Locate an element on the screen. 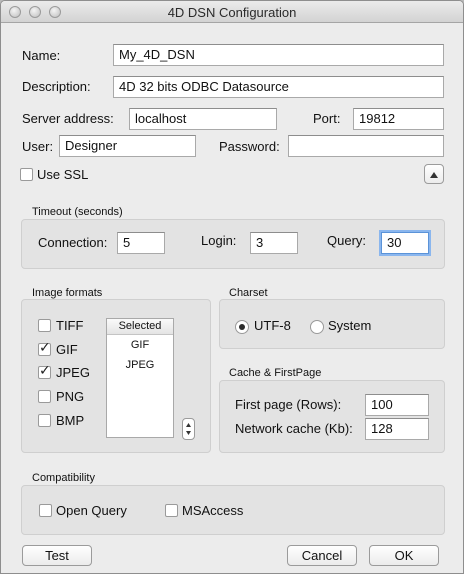 The height and width of the screenshot is (574, 464). bmp-checkbox is located at coordinates (44, 420).